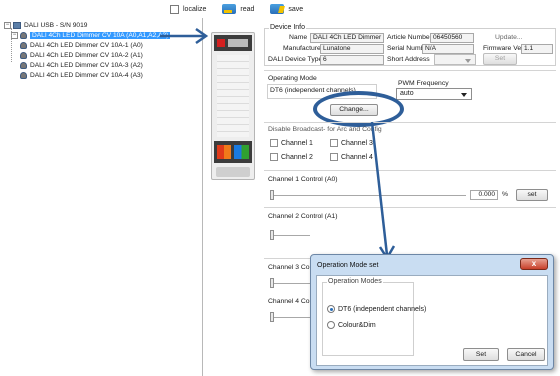 The width and height of the screenshot is (560, 376). What do you see at coordinates (86, 75) in the screenshot?
I see `tree-item-label: DALI 4Ch LED Dimmer CV 10A-4 (A3)` at bounding box center [86, 75].